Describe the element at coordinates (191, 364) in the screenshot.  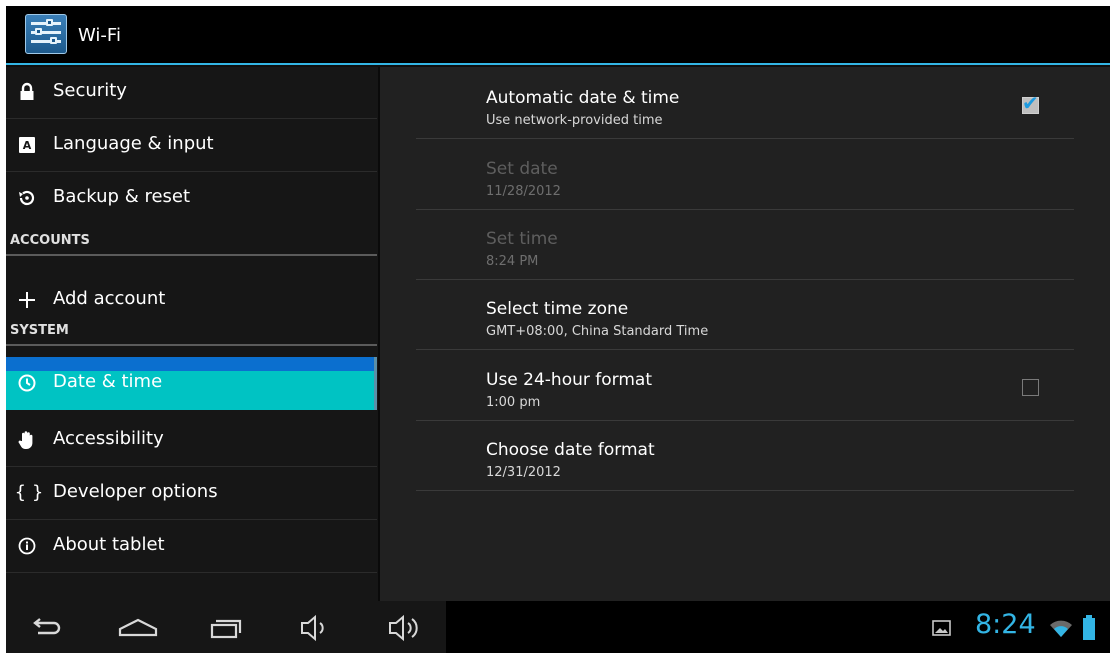
I see `selection-highlight-band` at that location.